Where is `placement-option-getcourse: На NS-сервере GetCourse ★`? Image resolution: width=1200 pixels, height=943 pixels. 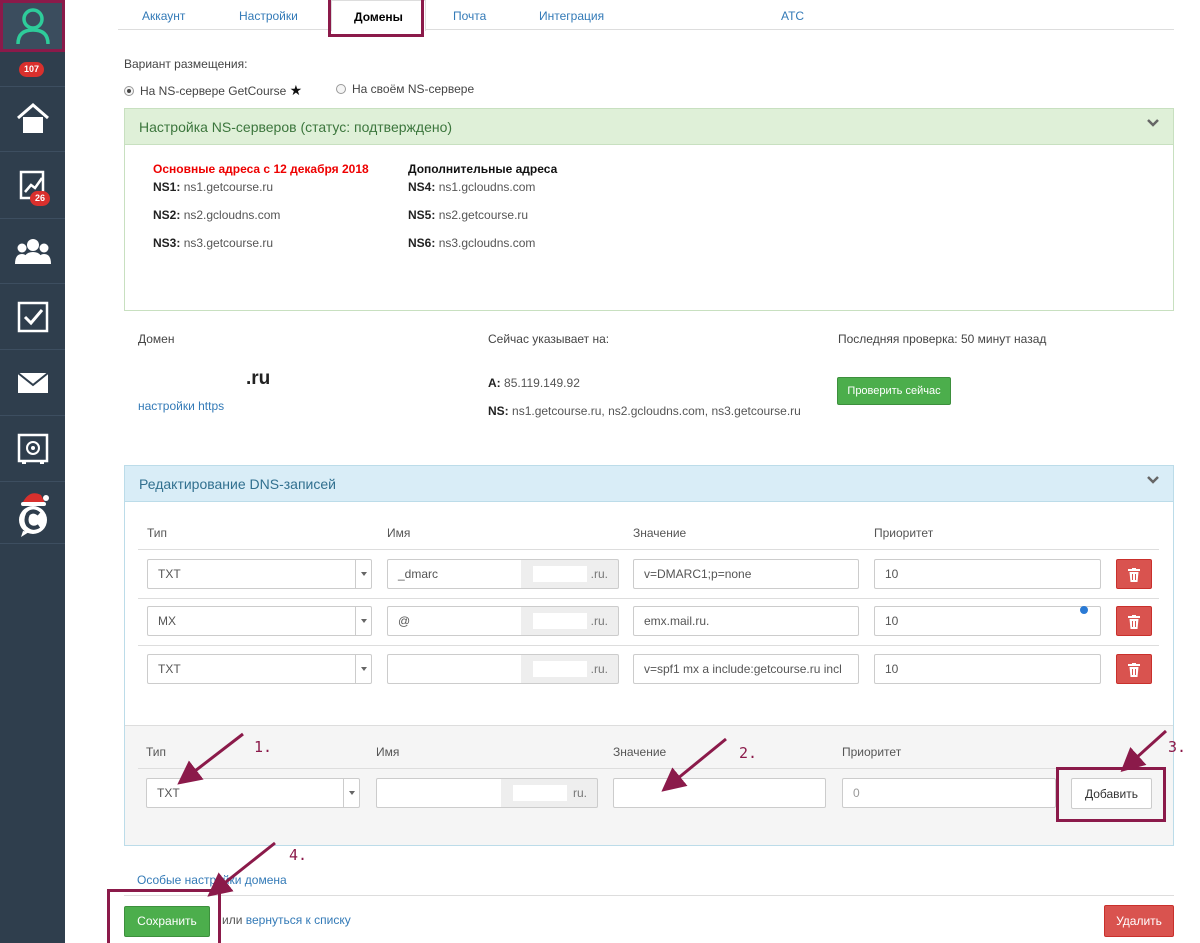 placement-option-getcourse: На NS-сервере GetCourse ★ is located at coordinates (213, 90).